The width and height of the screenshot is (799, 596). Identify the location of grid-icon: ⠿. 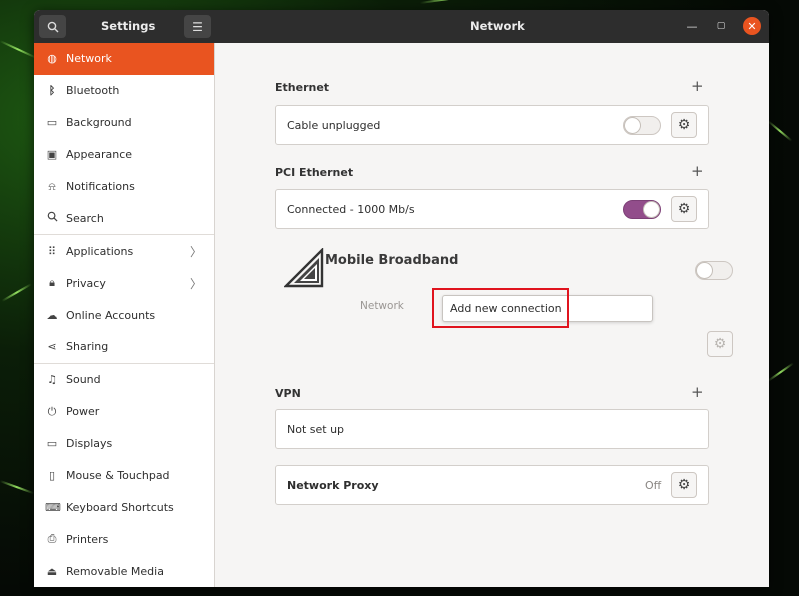
(52, 251).